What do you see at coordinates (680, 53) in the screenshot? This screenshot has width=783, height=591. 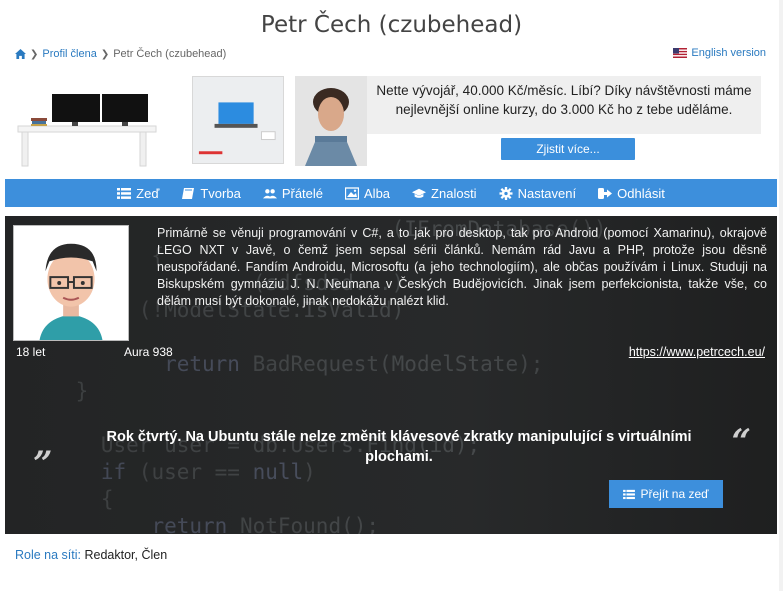 I see `us-flag-icon` at bounding box center [680, 53].